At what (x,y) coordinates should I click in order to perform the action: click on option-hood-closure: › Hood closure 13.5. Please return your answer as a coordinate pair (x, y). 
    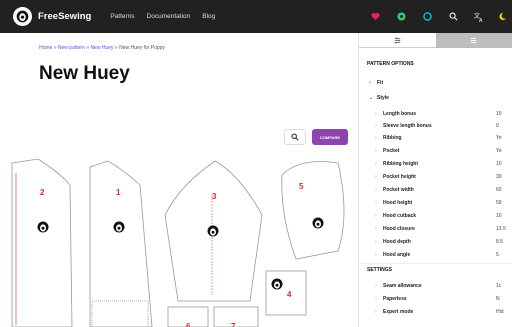
    Looking at the image, I should click on (435, 229).